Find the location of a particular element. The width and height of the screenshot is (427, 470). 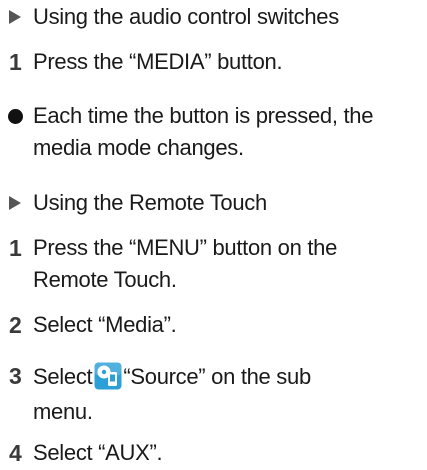

step-number: 2 is located at coordinates (15, 325).